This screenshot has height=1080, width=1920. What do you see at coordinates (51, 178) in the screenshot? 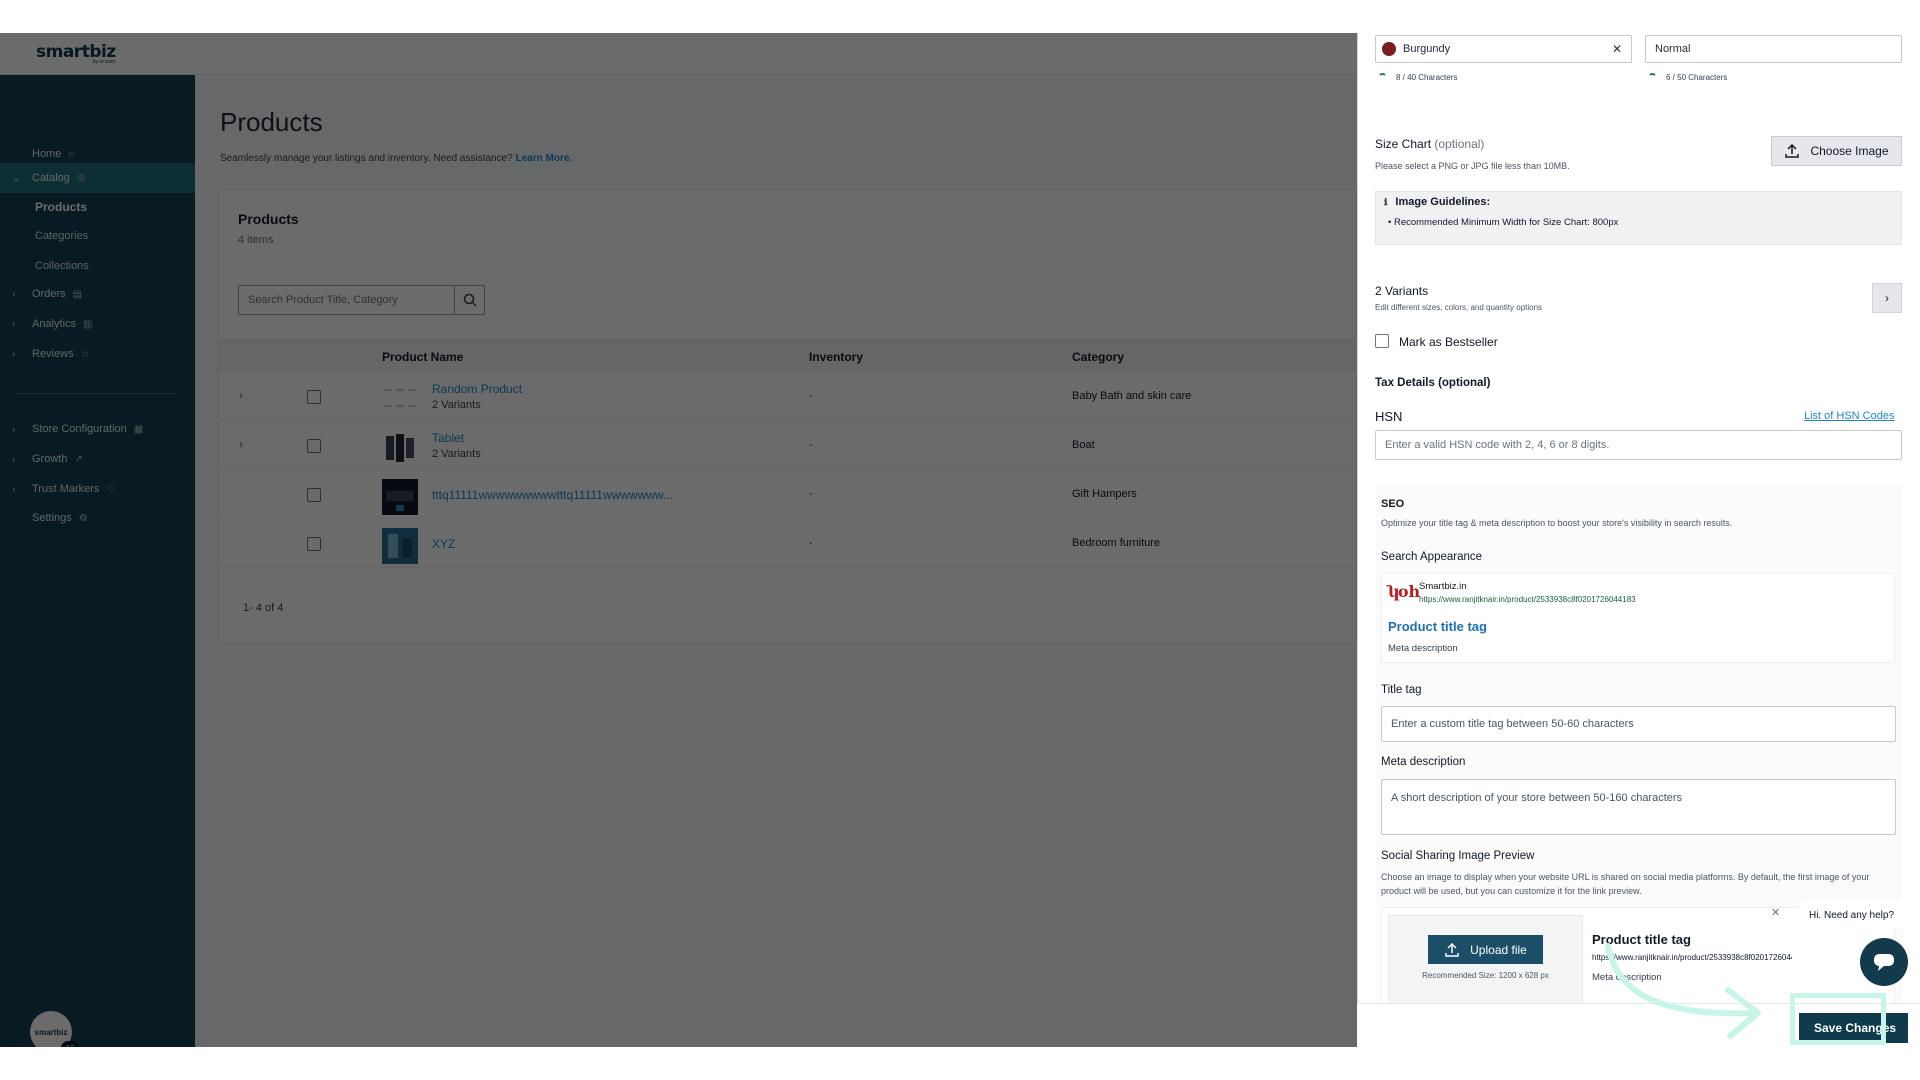
I see `sidebar-item-label: Catalog` at bounding box center [51, 178].